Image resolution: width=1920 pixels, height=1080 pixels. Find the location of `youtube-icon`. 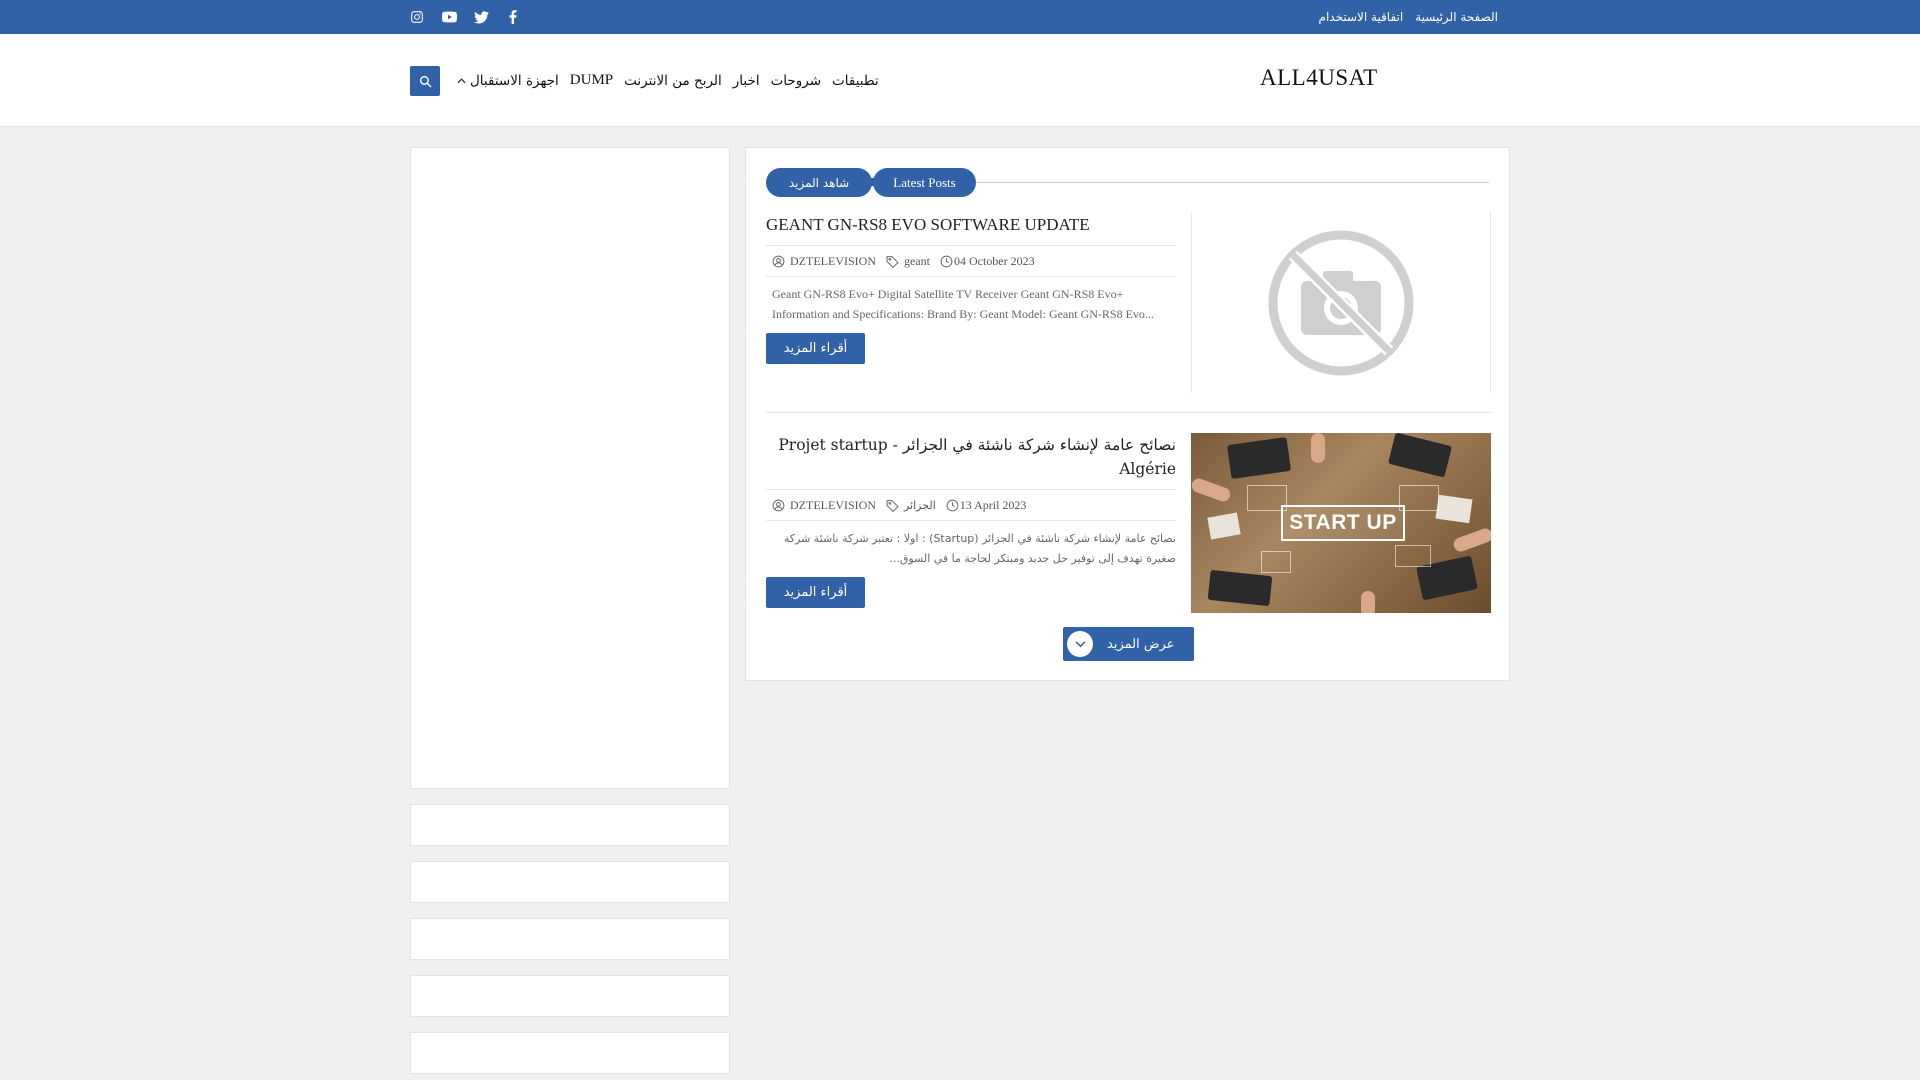

youtube-icon is located at coordinates (449, 17).